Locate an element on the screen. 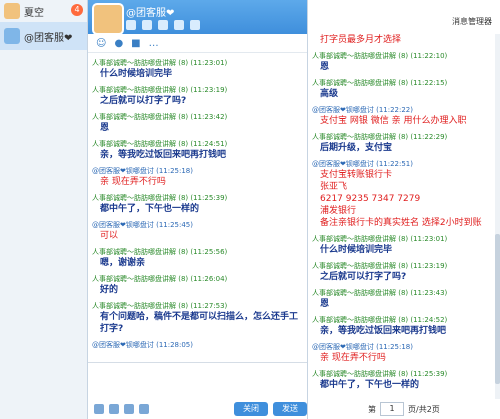 The width and height of the screenshot is (500, 419). image-icon: ■ is located at coordinates (135, 43).